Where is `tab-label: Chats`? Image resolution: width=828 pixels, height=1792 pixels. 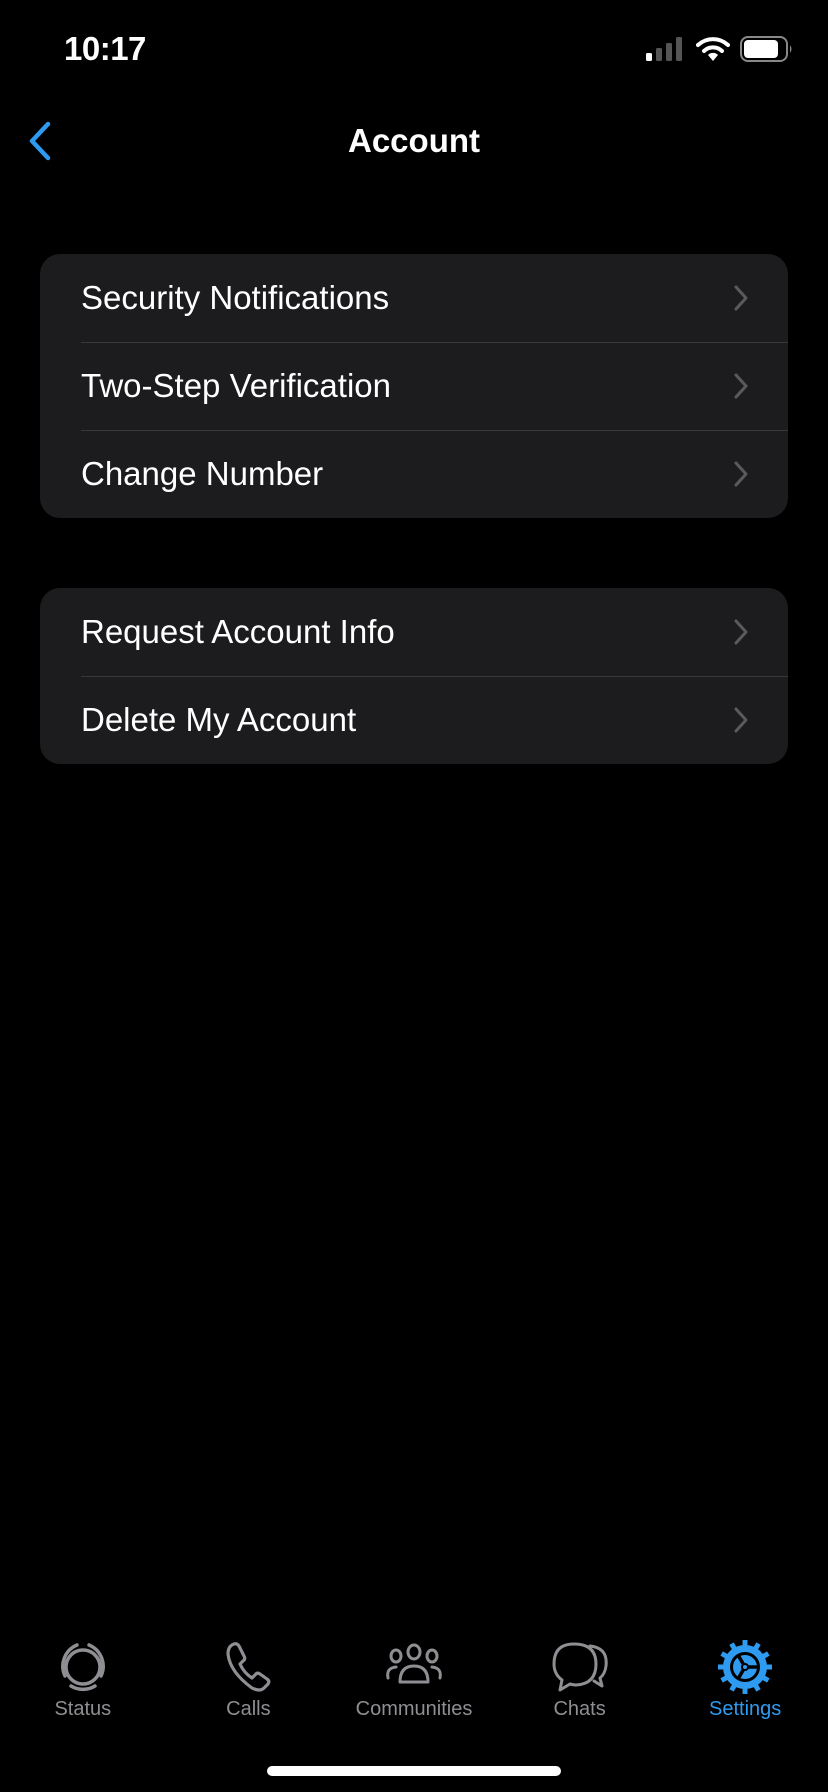 tab-label: Chats is located at coordinates (579, 1709).